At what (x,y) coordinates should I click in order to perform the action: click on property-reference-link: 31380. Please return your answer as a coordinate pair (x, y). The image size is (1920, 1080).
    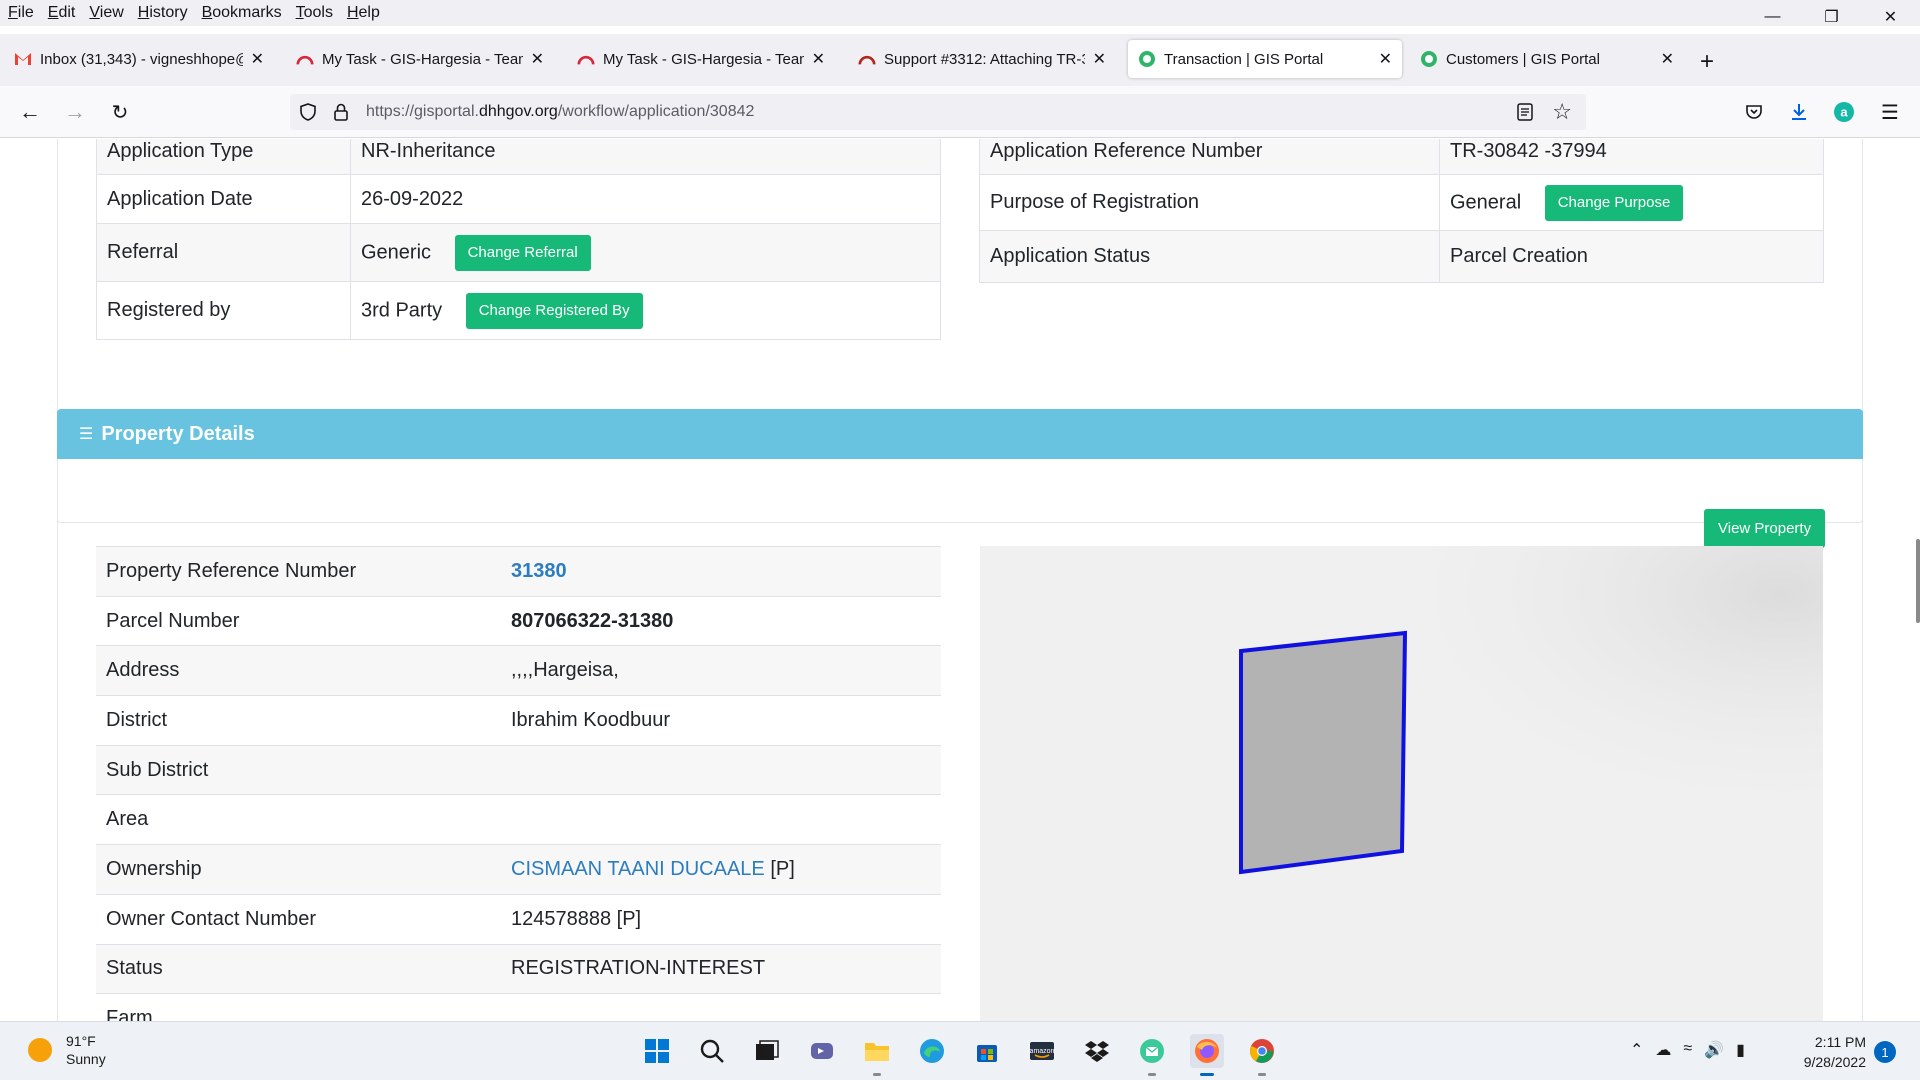
    Looking at the image, I should click on (539, 571).